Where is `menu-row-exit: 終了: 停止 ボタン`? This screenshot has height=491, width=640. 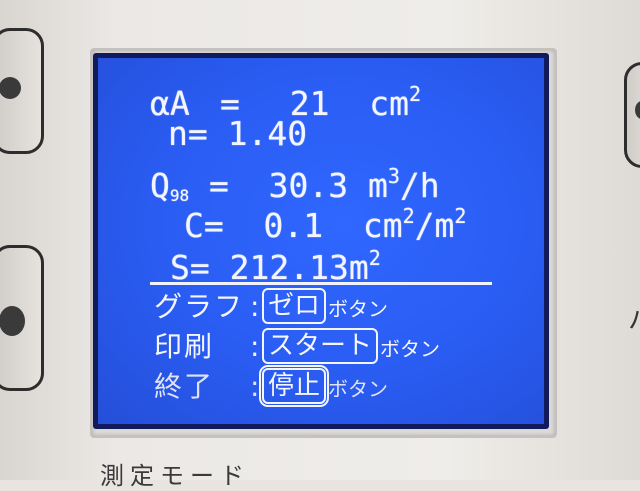 menu-row-exit: 終了: 停止 ボタン is located at coordinates (271, 386).